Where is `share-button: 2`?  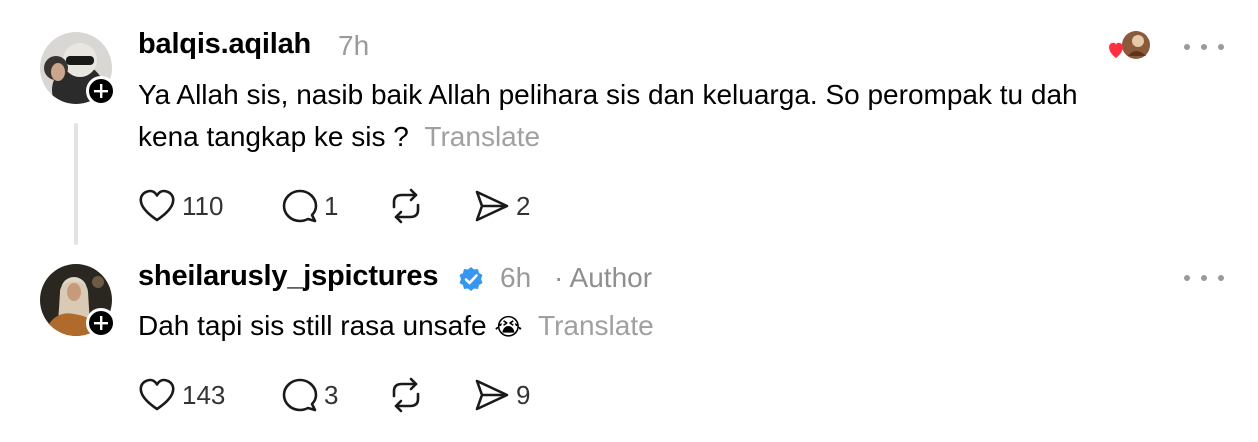
share-button: 2 is located at coordinates (502, 206).